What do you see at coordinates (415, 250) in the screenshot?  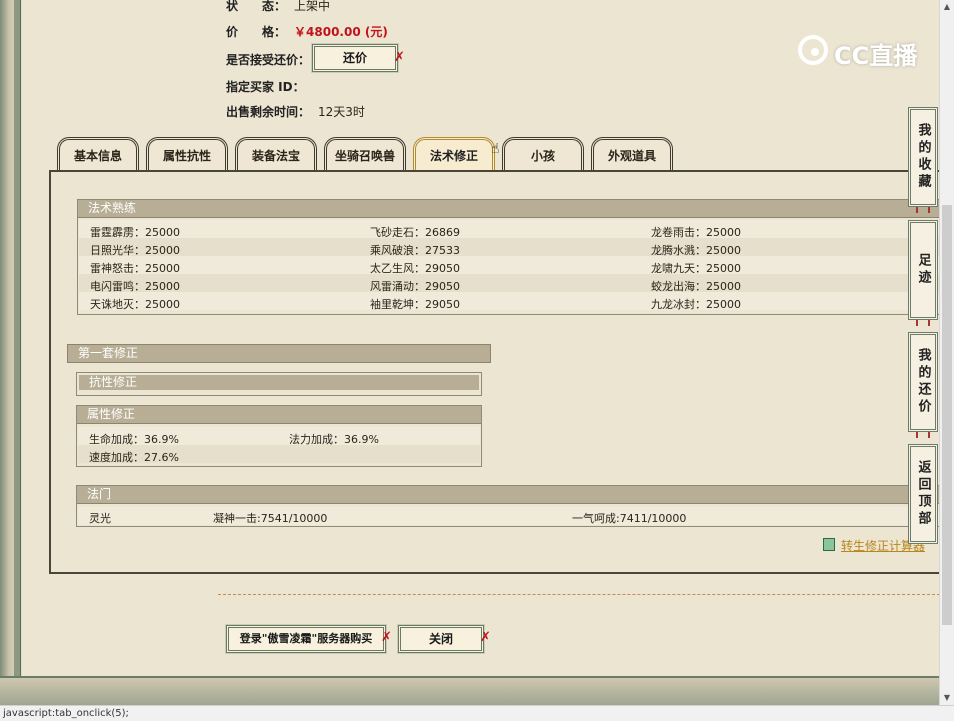 I see `spell-value: 乘风破浪：27533` at bounding box center [415, 250].